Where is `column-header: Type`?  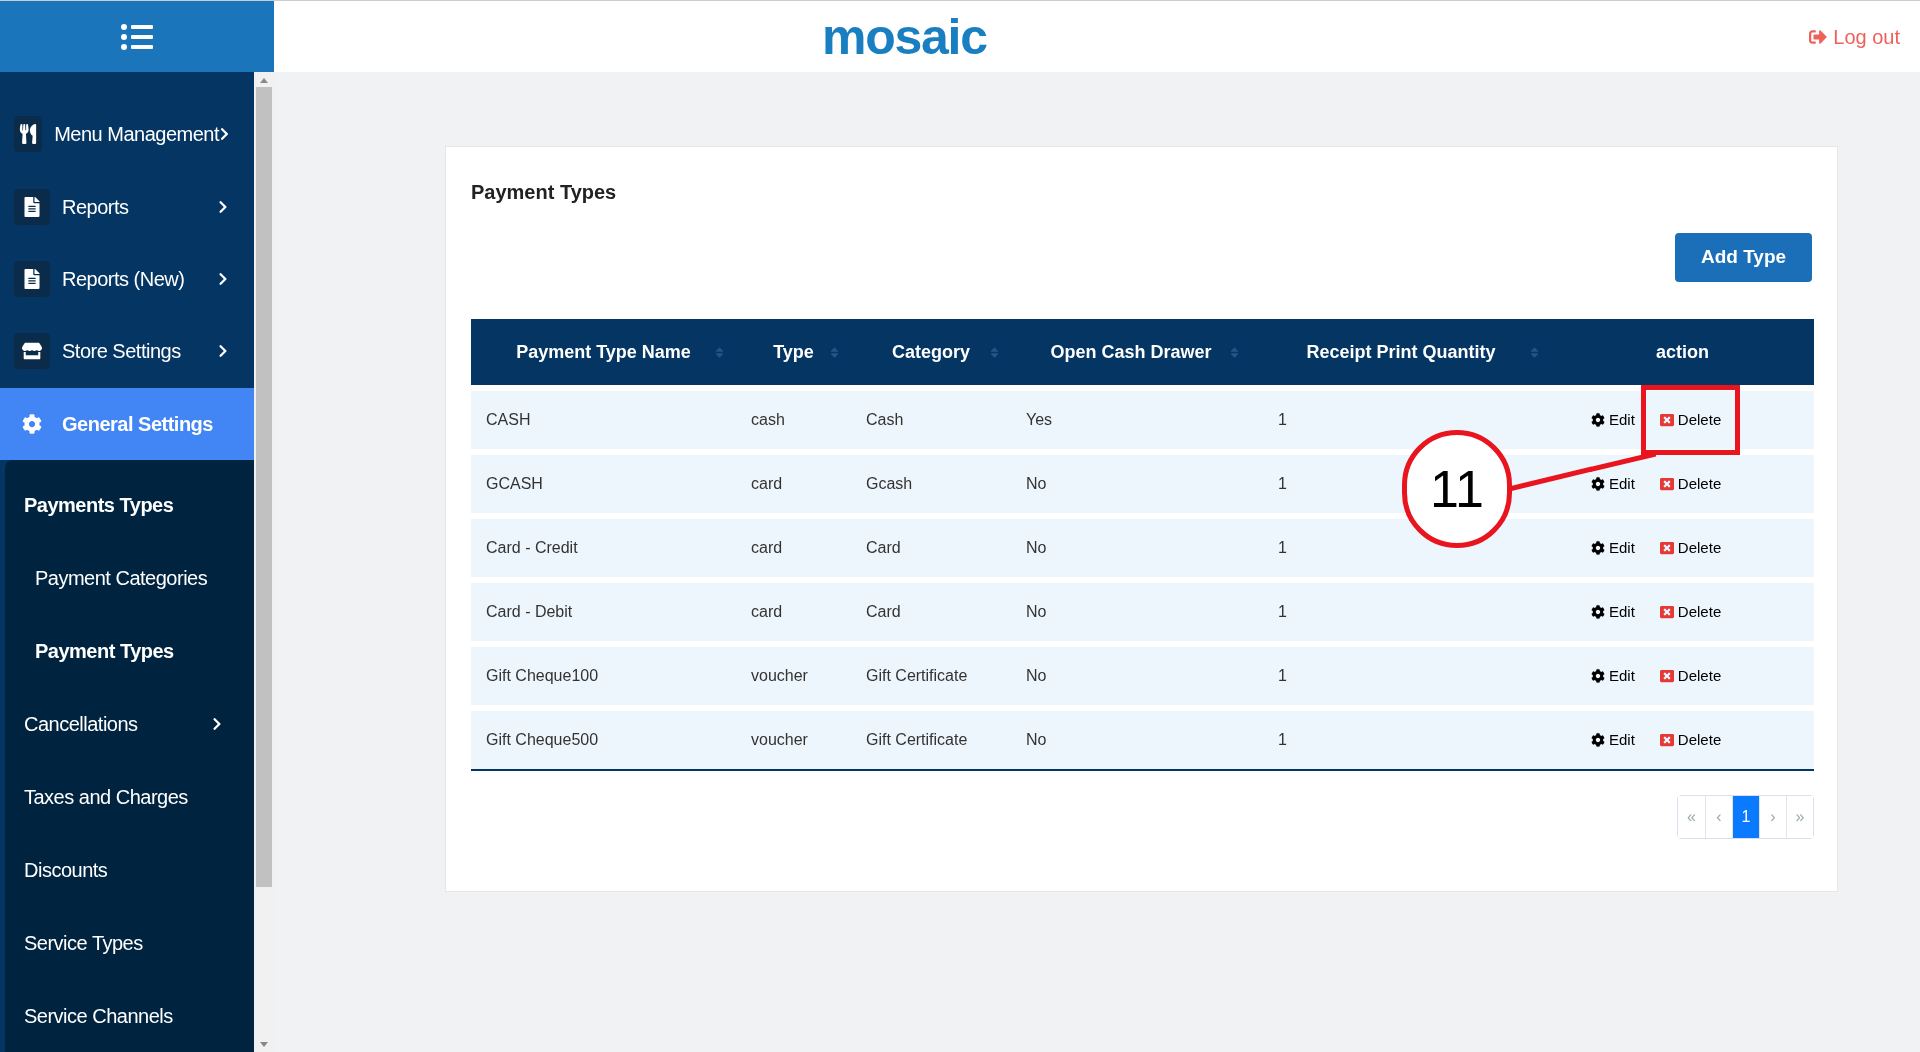 column-header: Type is located at coordinates (793, 352).